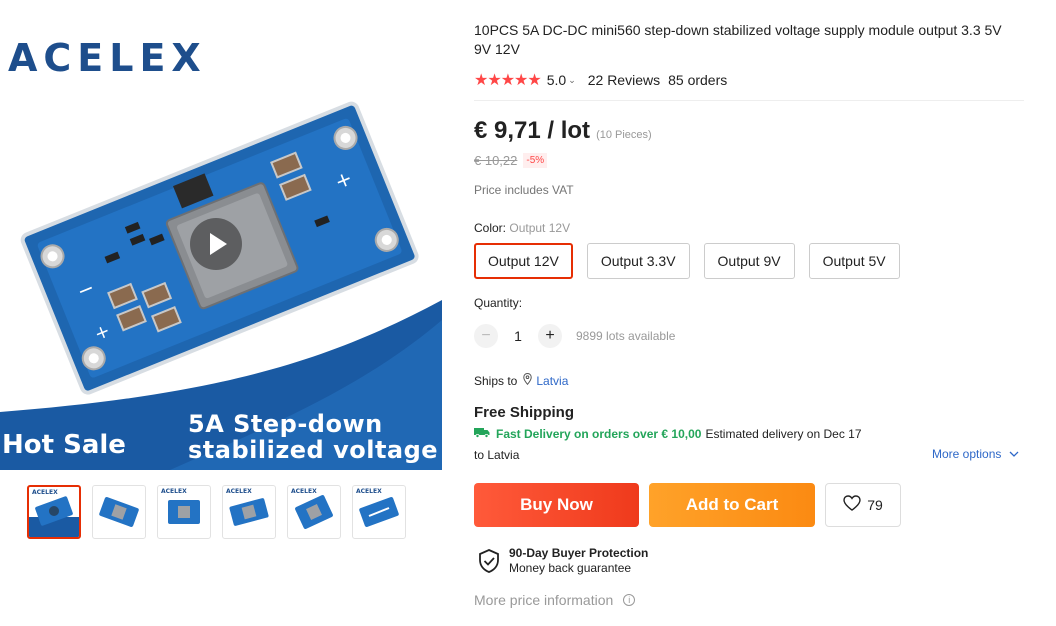  What do you see at coordinates (532, 130) in the screenshot?
I see `current-price: € 9,71 / lot` at bounding box center [532, 130].